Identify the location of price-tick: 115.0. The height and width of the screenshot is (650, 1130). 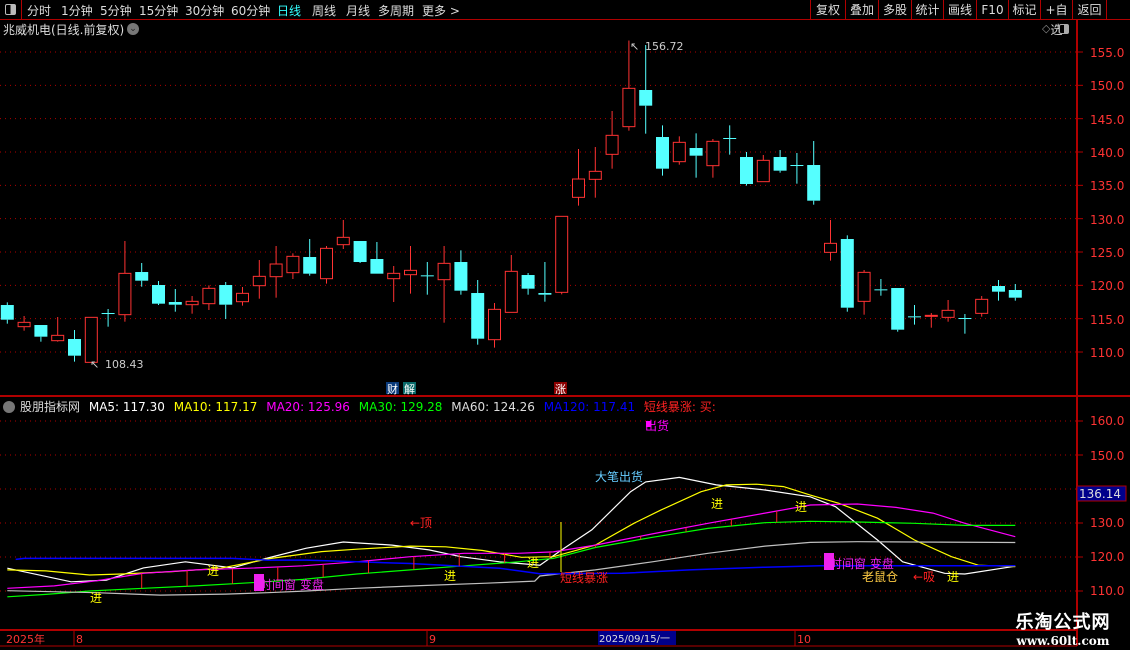
(1107, 320).